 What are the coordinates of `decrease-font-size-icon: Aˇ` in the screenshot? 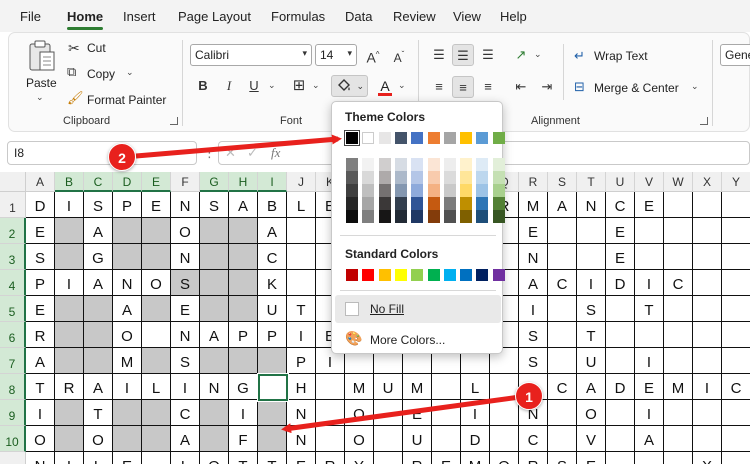 It's located at (399, 55).